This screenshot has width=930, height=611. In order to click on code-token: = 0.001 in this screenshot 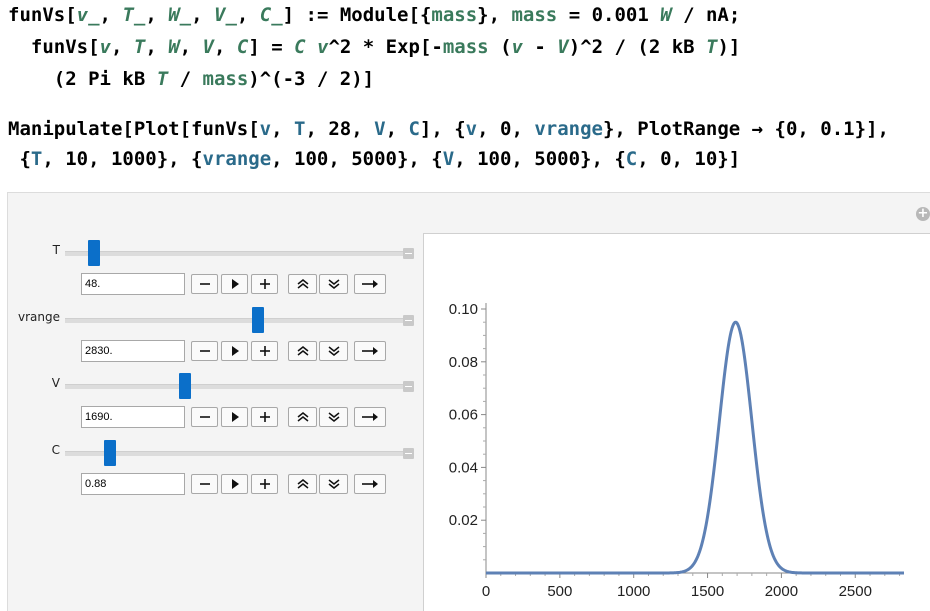, I will do `click(609, 15)`.